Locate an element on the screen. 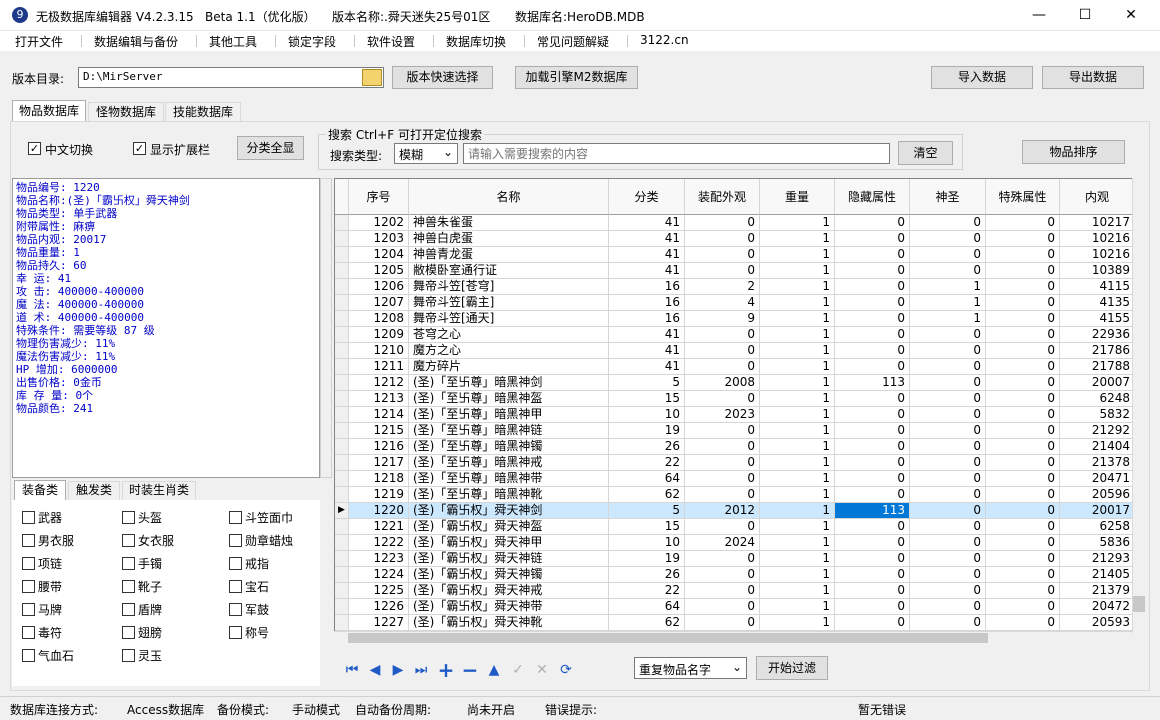 Image resolution: width=1160 pixels, height=720 pixels. table-cell: 2008 is located at coordinates (722, 383).